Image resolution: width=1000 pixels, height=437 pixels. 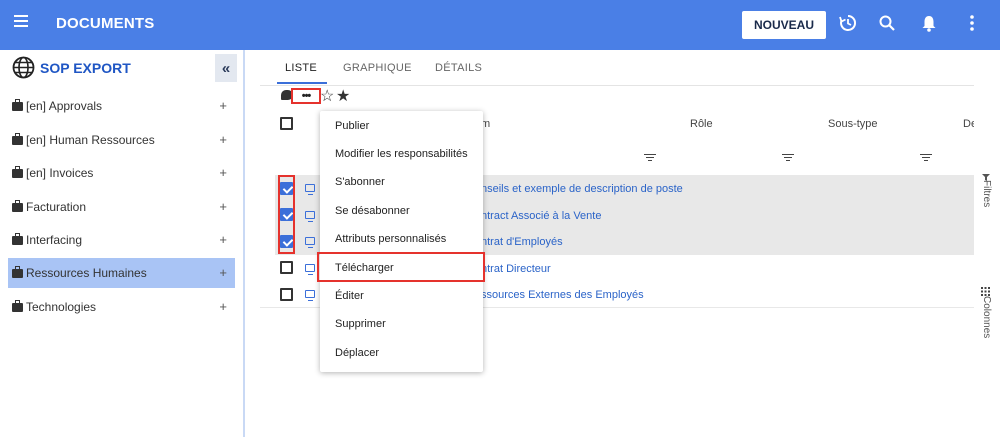 What do you see at coordinates (500, 25) in the screenshot?
I see `top-app-bar: DOCUMENTS NOUVEAU` at bounding box center [500, 25].